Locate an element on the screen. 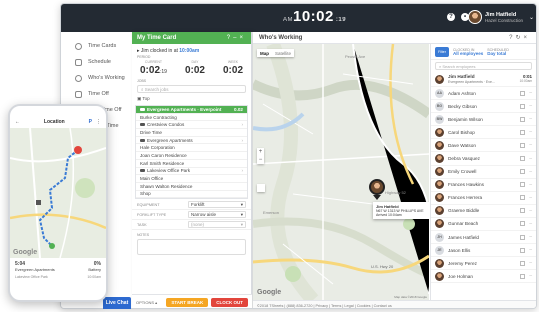 The height and width of the screenshot is (312, 539). roster-row: Frances Herrera – is located at coordinates (483, 198).